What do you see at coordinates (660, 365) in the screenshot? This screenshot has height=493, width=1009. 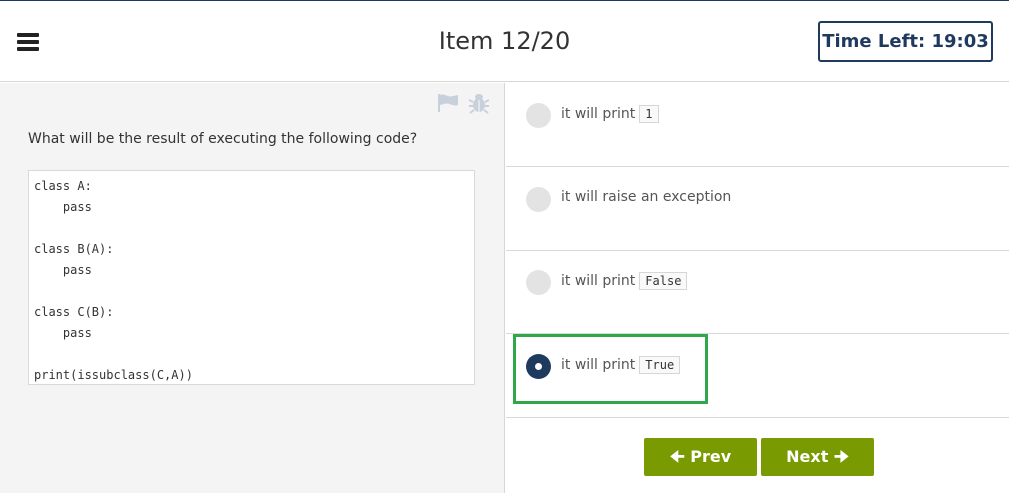 I see `option-code: True` at bounding box center [660, 365].